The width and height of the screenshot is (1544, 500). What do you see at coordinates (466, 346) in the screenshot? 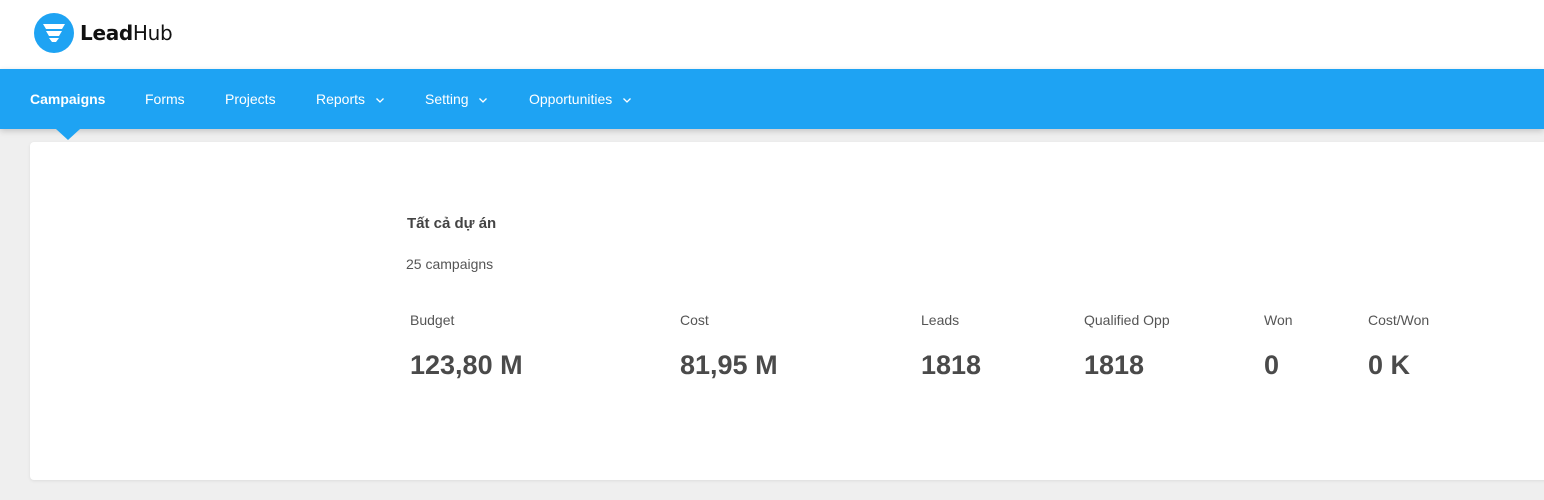
I see `stat-budget: Budget 123,80 M` at bounding box center [466, 346].